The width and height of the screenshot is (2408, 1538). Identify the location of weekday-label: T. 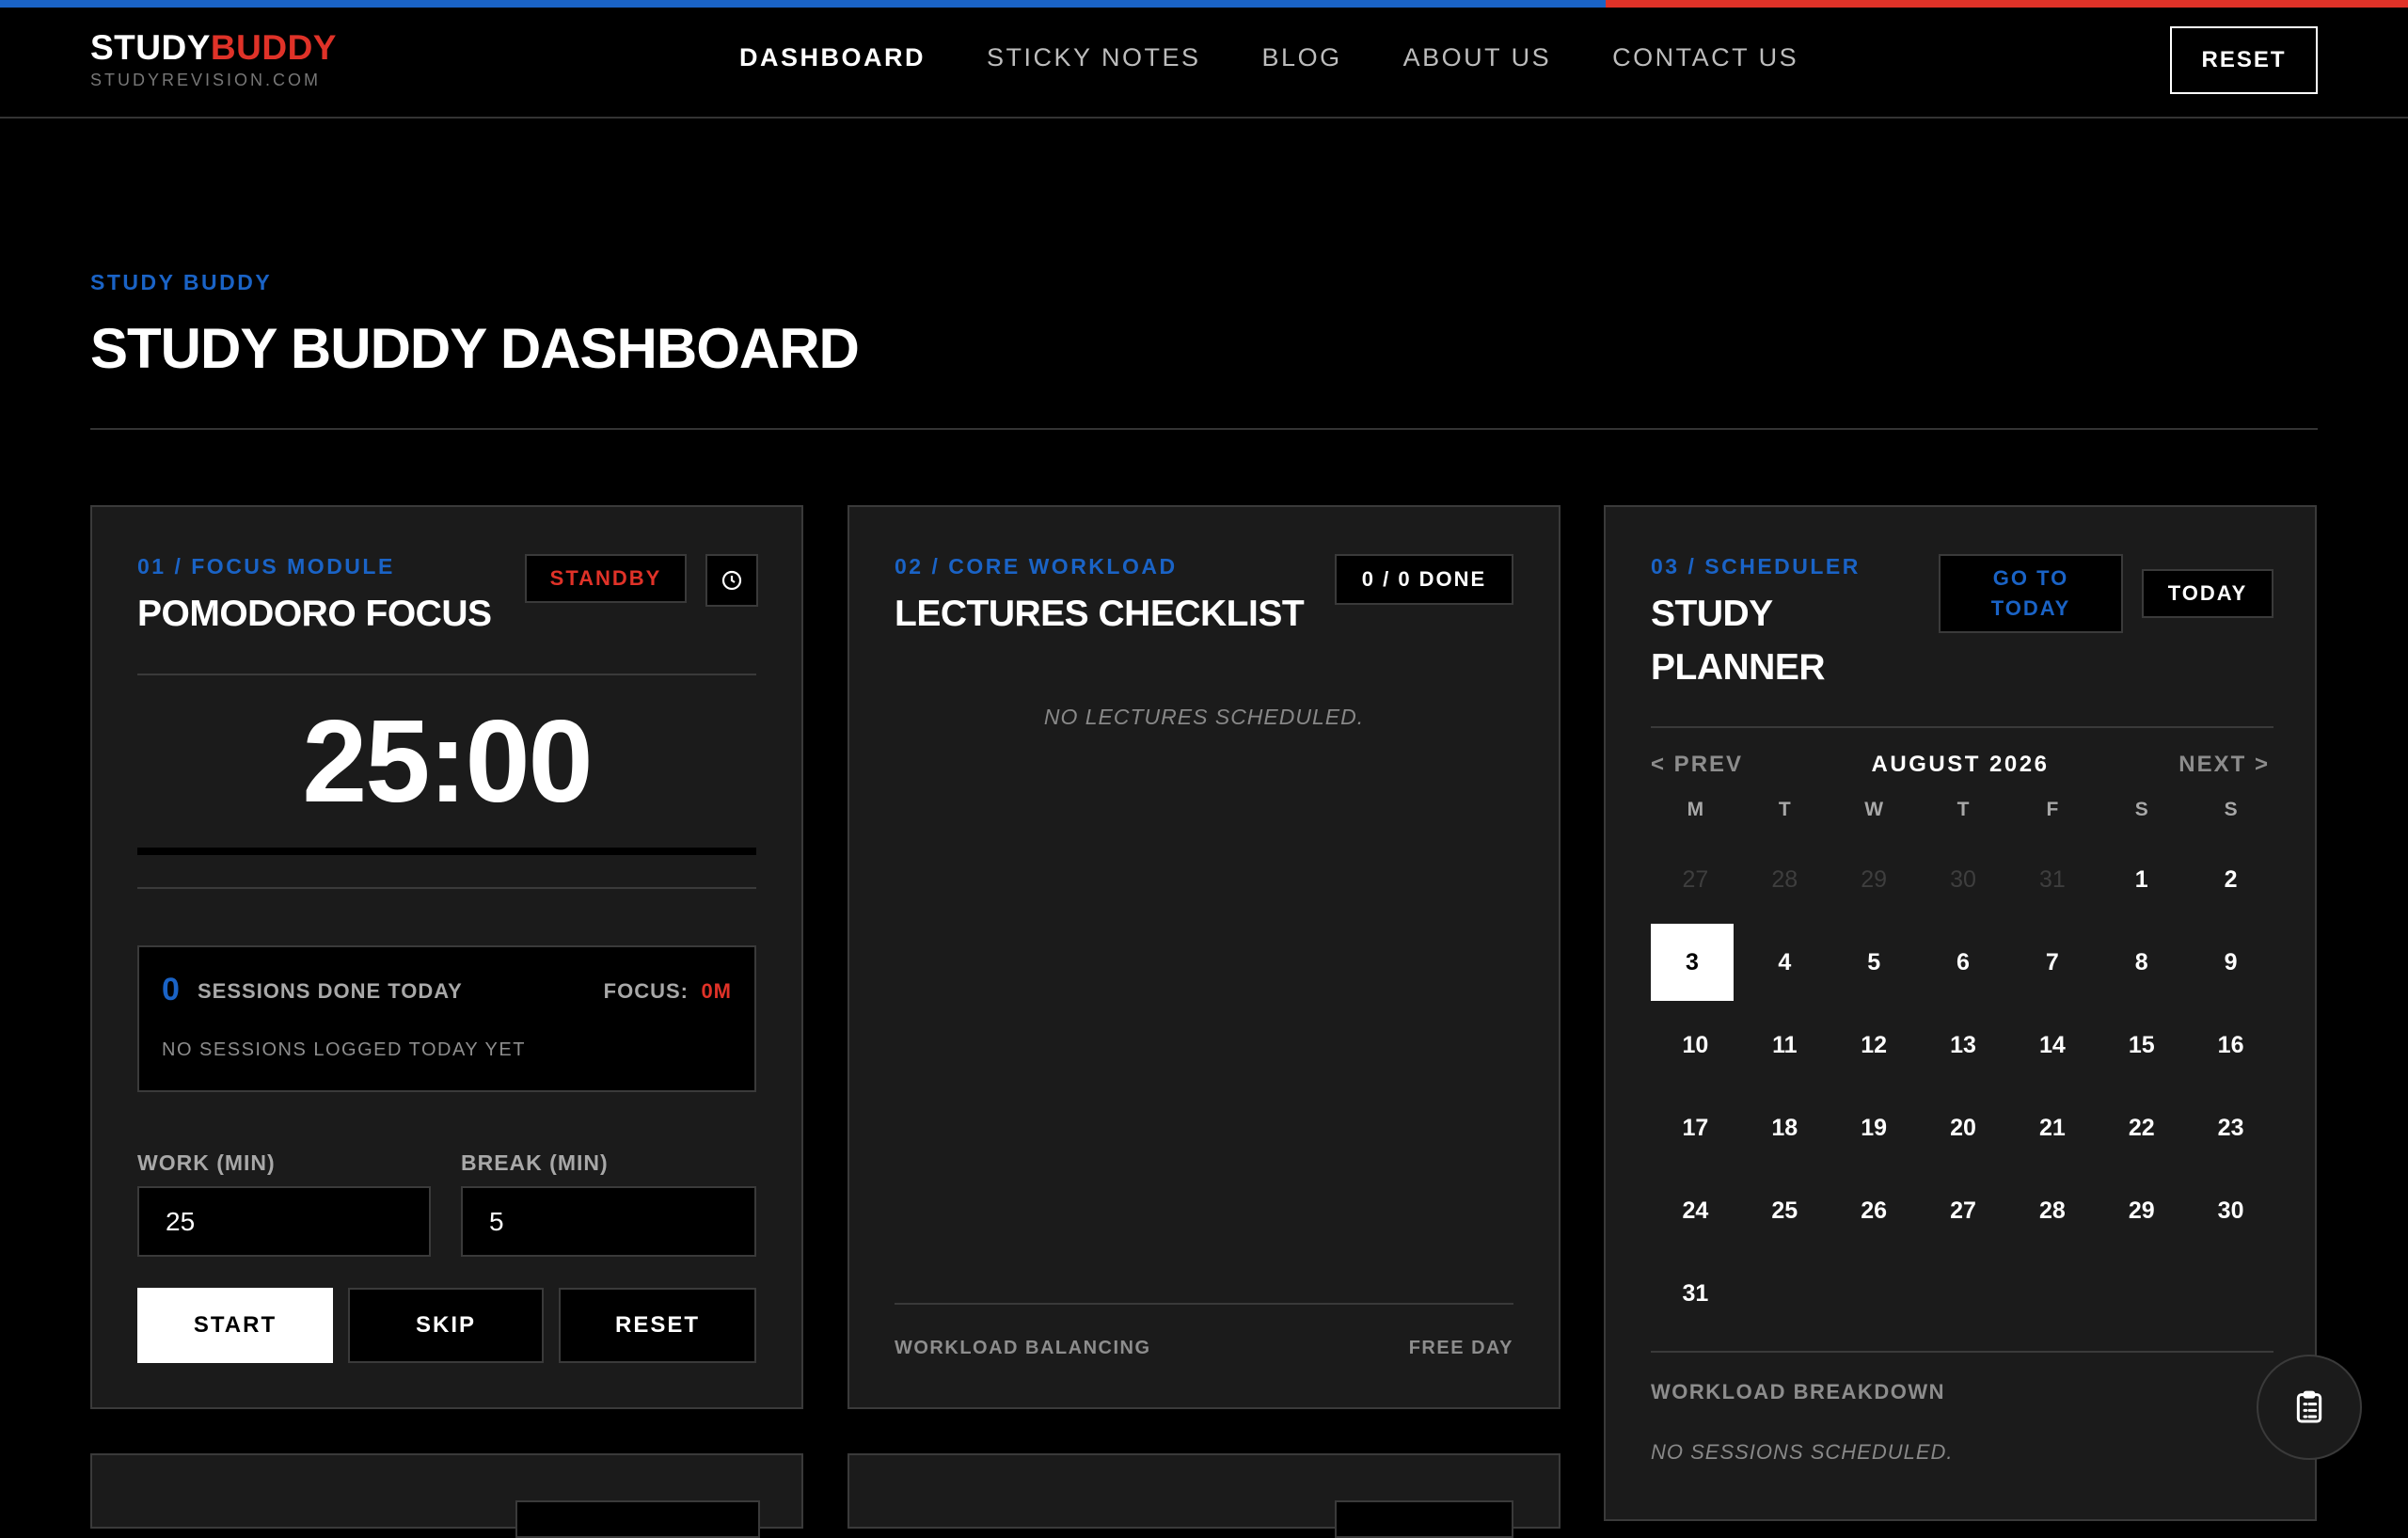
(1963, 810).